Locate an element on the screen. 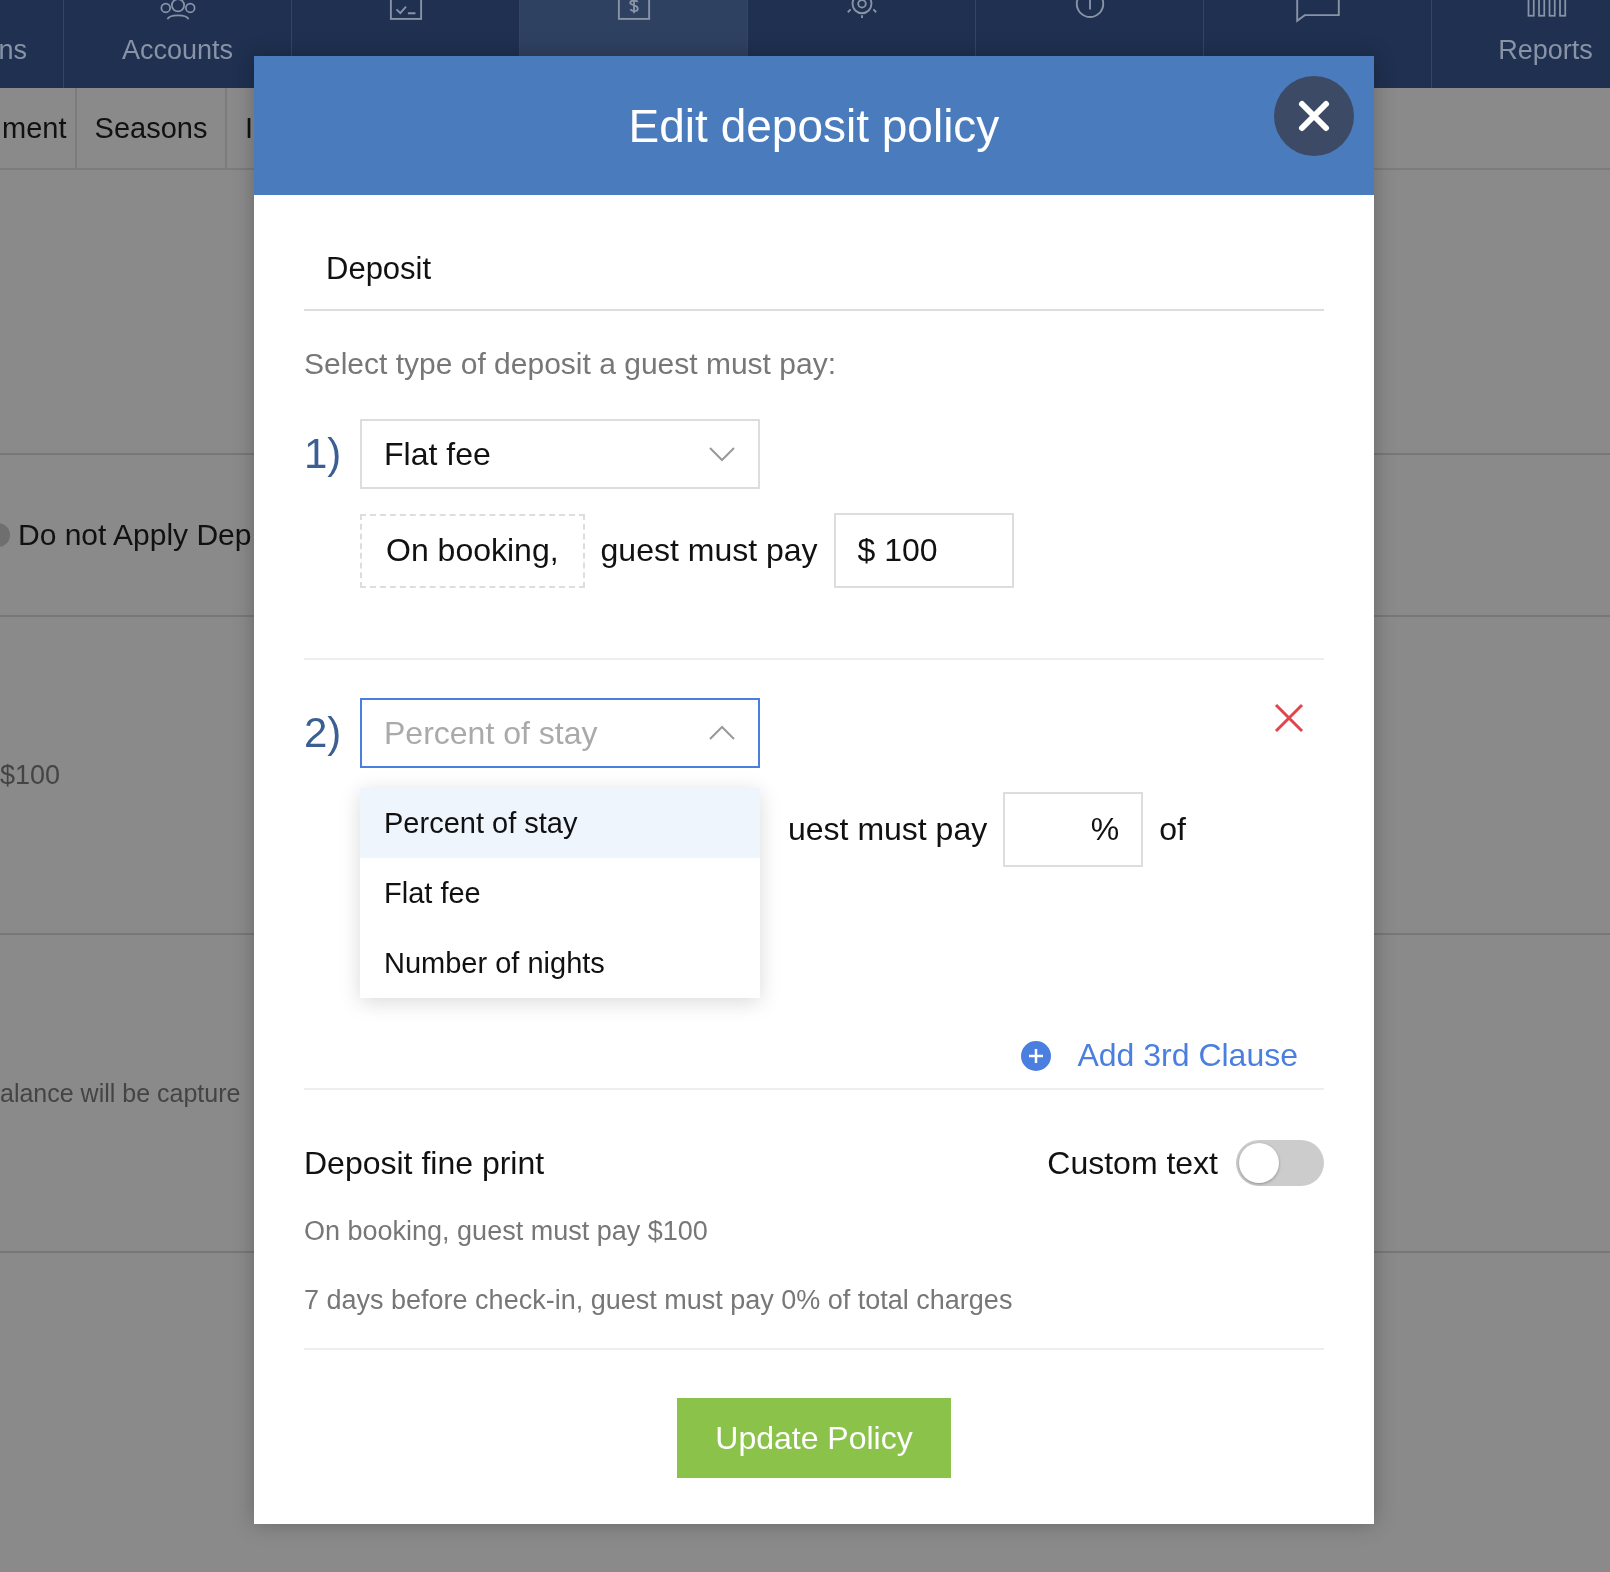 This screenshot has width=1610, height=1572. toggle-switch is located at coordinates (1280, 1163).